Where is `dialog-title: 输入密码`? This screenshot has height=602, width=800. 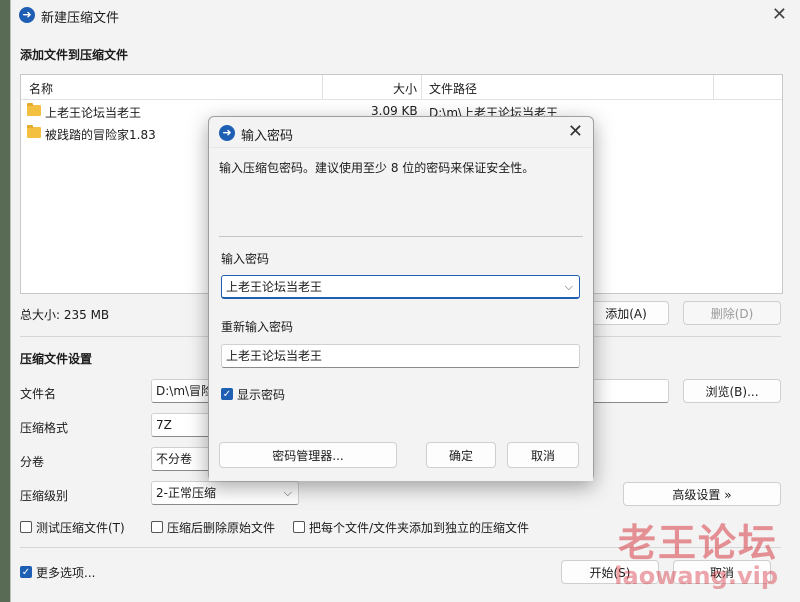 dialog-title: 输入密码 is located at coordinates (267, 136).